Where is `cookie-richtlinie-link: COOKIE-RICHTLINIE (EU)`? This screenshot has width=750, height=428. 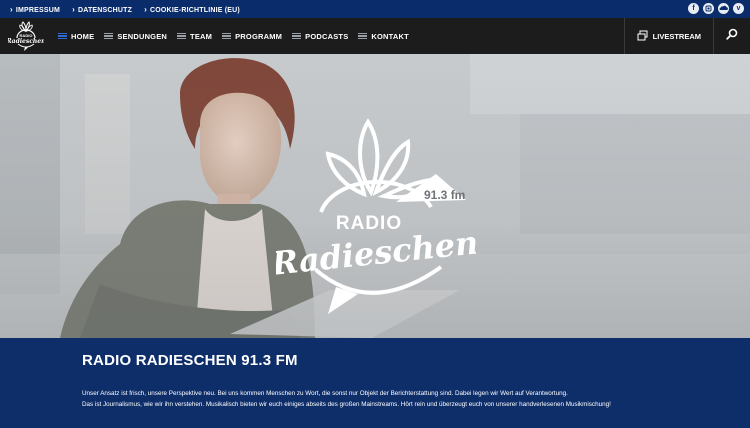
cookie-richtlinie-link: COOKIE-RICHTLINIE (EU) is located at coordinates (192, 9).